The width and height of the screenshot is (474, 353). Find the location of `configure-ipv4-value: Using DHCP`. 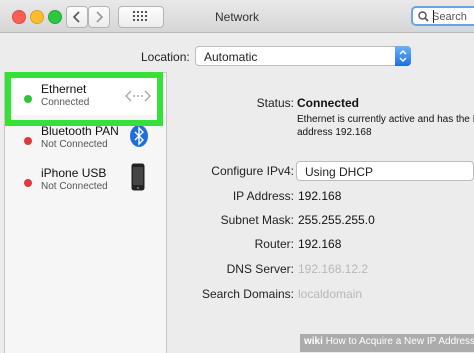

configure-ipv4-value: Using DHCP is located at coordinates (339, 172).